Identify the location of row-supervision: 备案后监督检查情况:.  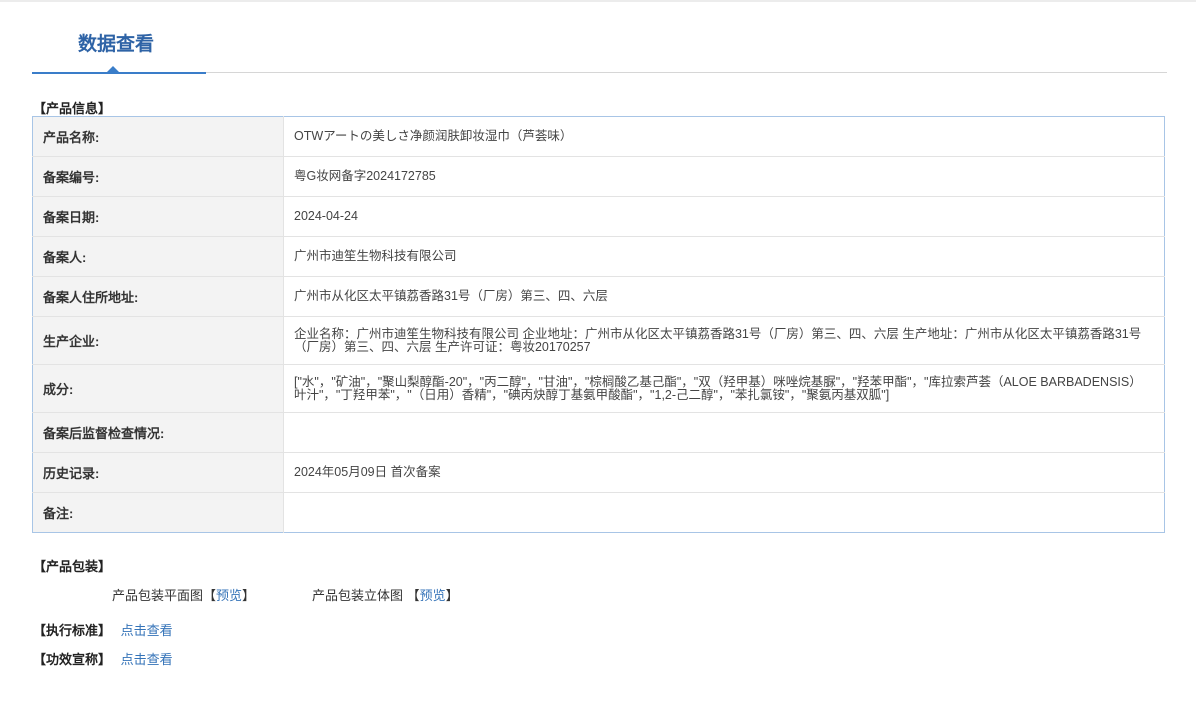
(598, 432).